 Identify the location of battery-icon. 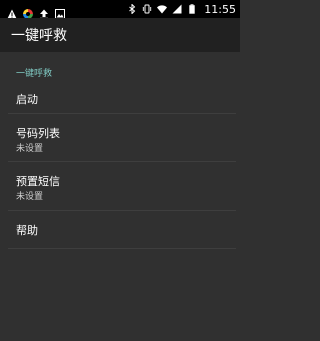
(192, 9).